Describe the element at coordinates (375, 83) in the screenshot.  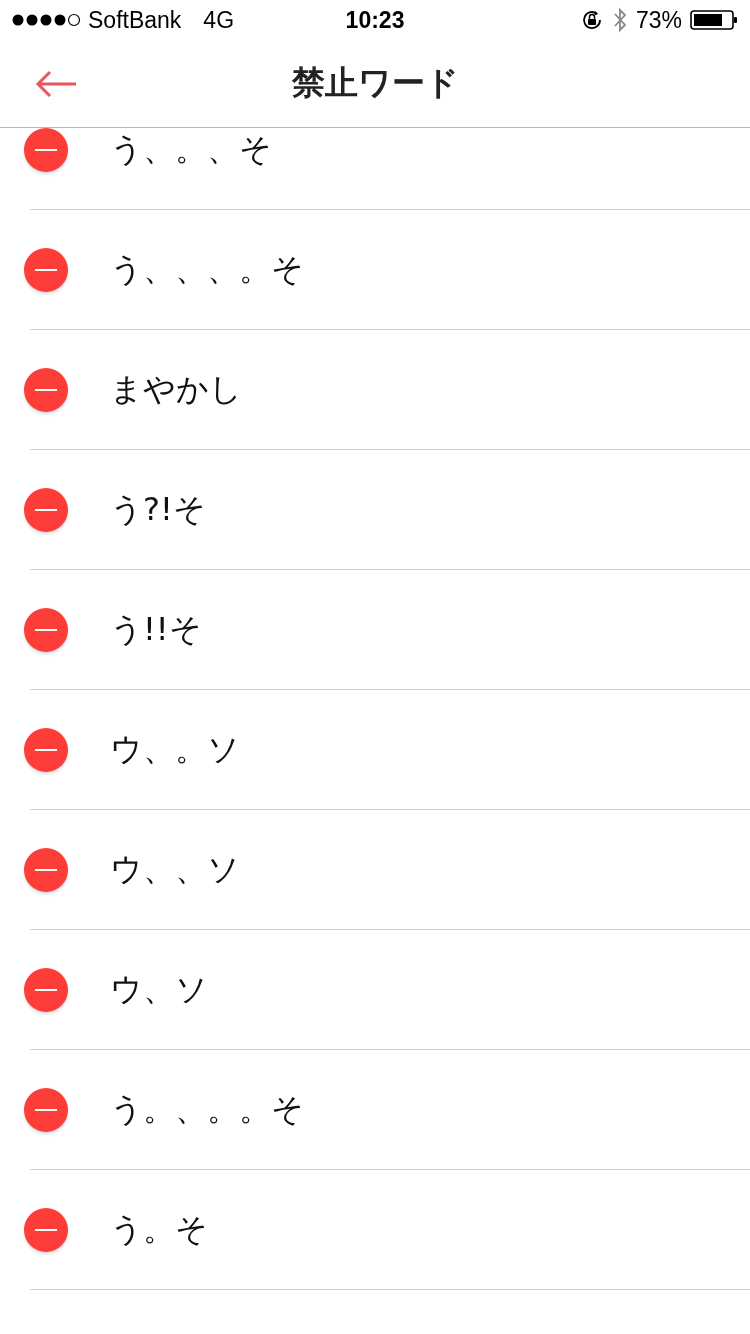
I see `screen-title: 禁止ワード` at that location.